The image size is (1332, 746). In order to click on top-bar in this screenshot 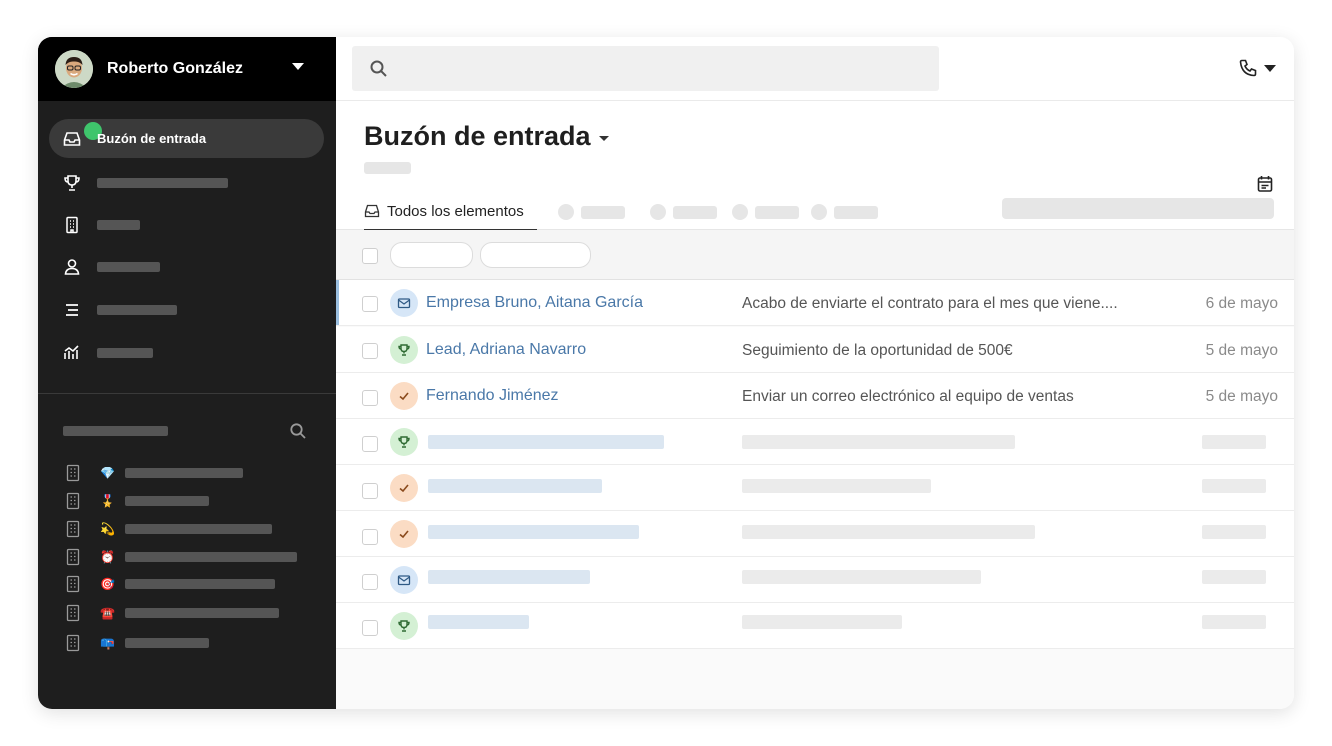, I will do `click(815, 69)`.